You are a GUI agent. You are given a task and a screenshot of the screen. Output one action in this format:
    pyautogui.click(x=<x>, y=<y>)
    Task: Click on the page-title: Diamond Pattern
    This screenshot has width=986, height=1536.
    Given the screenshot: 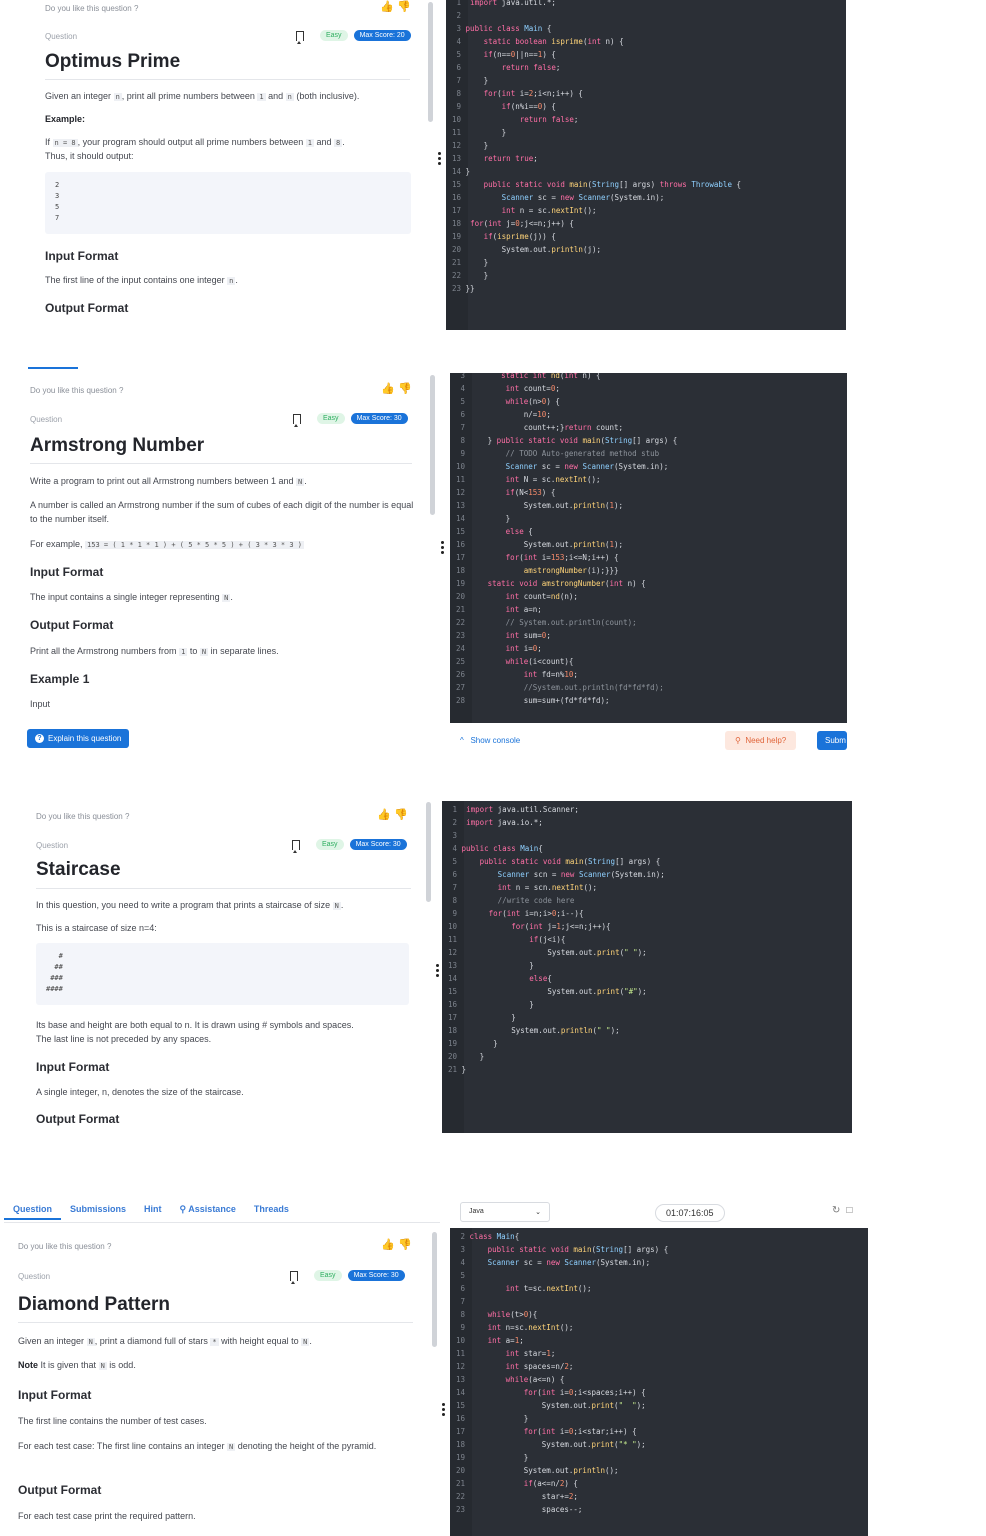 What is the action you would take?
    pyautogui.click(x=94, y=1304)
    